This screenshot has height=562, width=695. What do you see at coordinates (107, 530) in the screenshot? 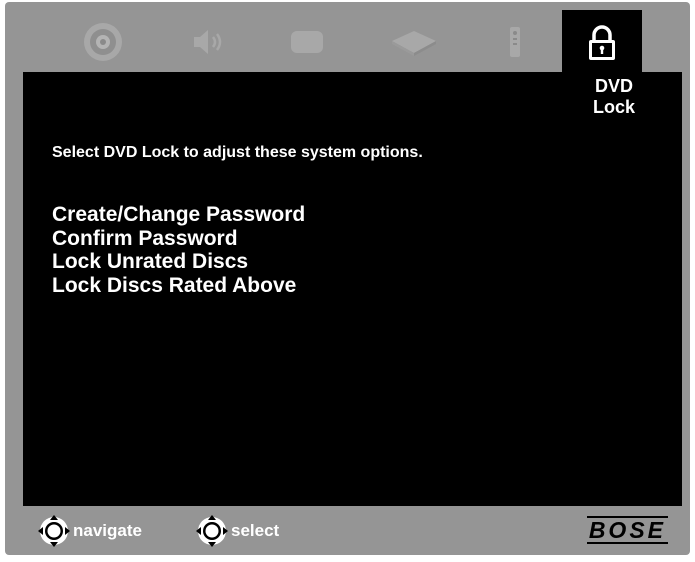
I see `navigate-label: navigate` at bounding box center [107, 530].